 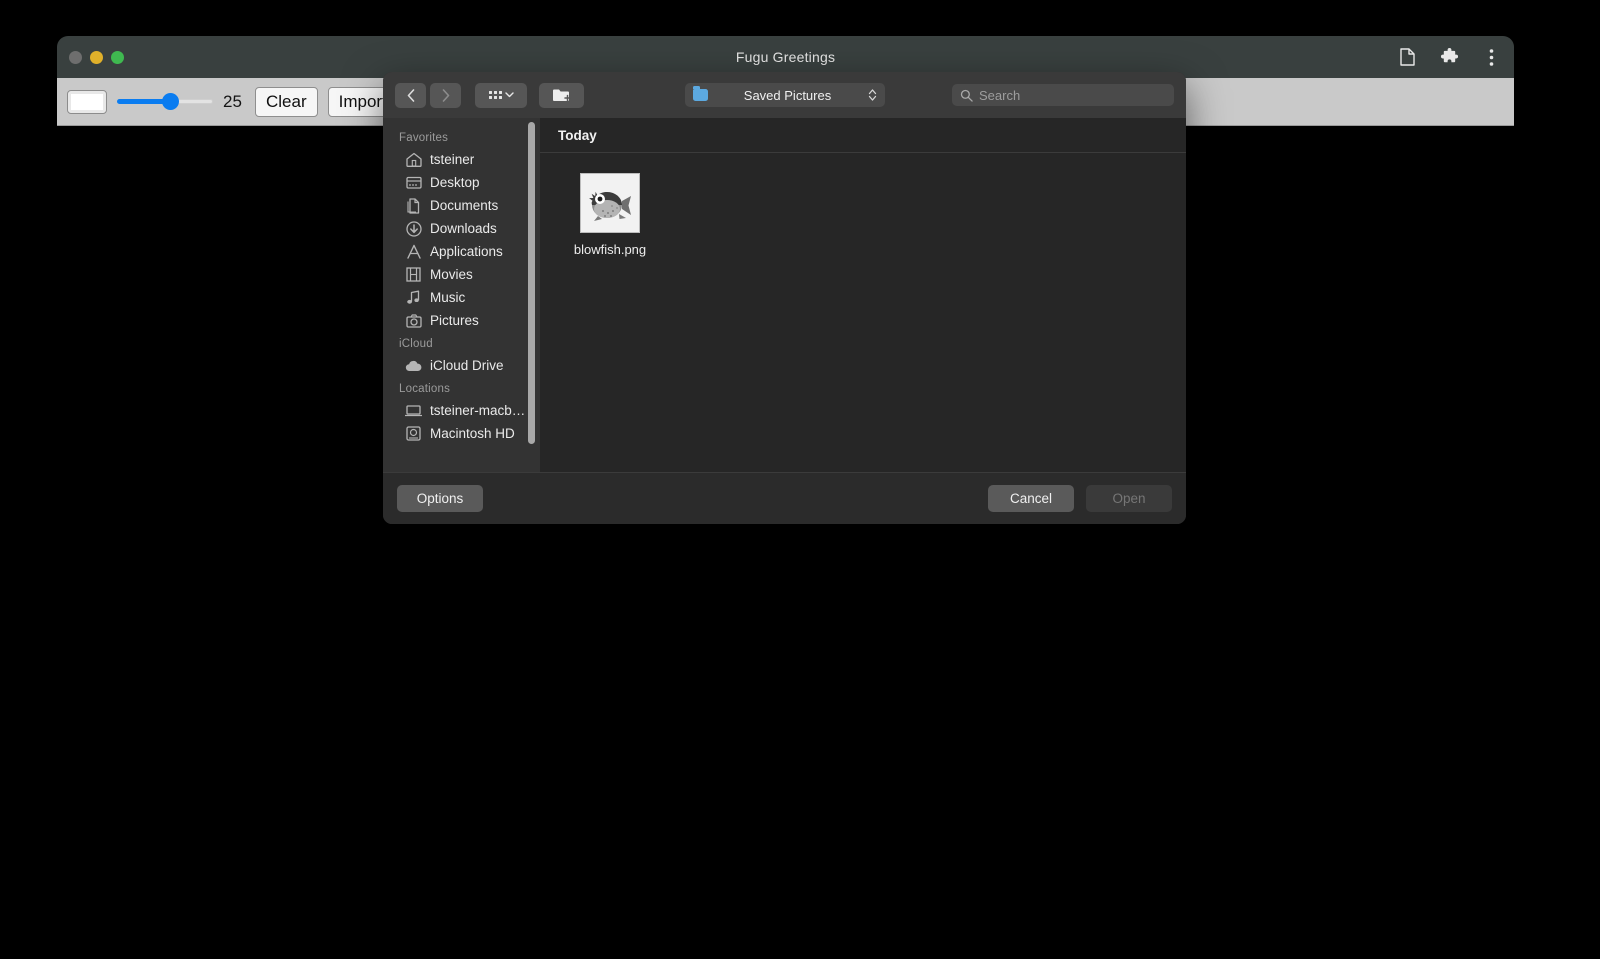 I want to click on dialog-toolbar: Saved Pictures Search, so click(x=784, y=95).